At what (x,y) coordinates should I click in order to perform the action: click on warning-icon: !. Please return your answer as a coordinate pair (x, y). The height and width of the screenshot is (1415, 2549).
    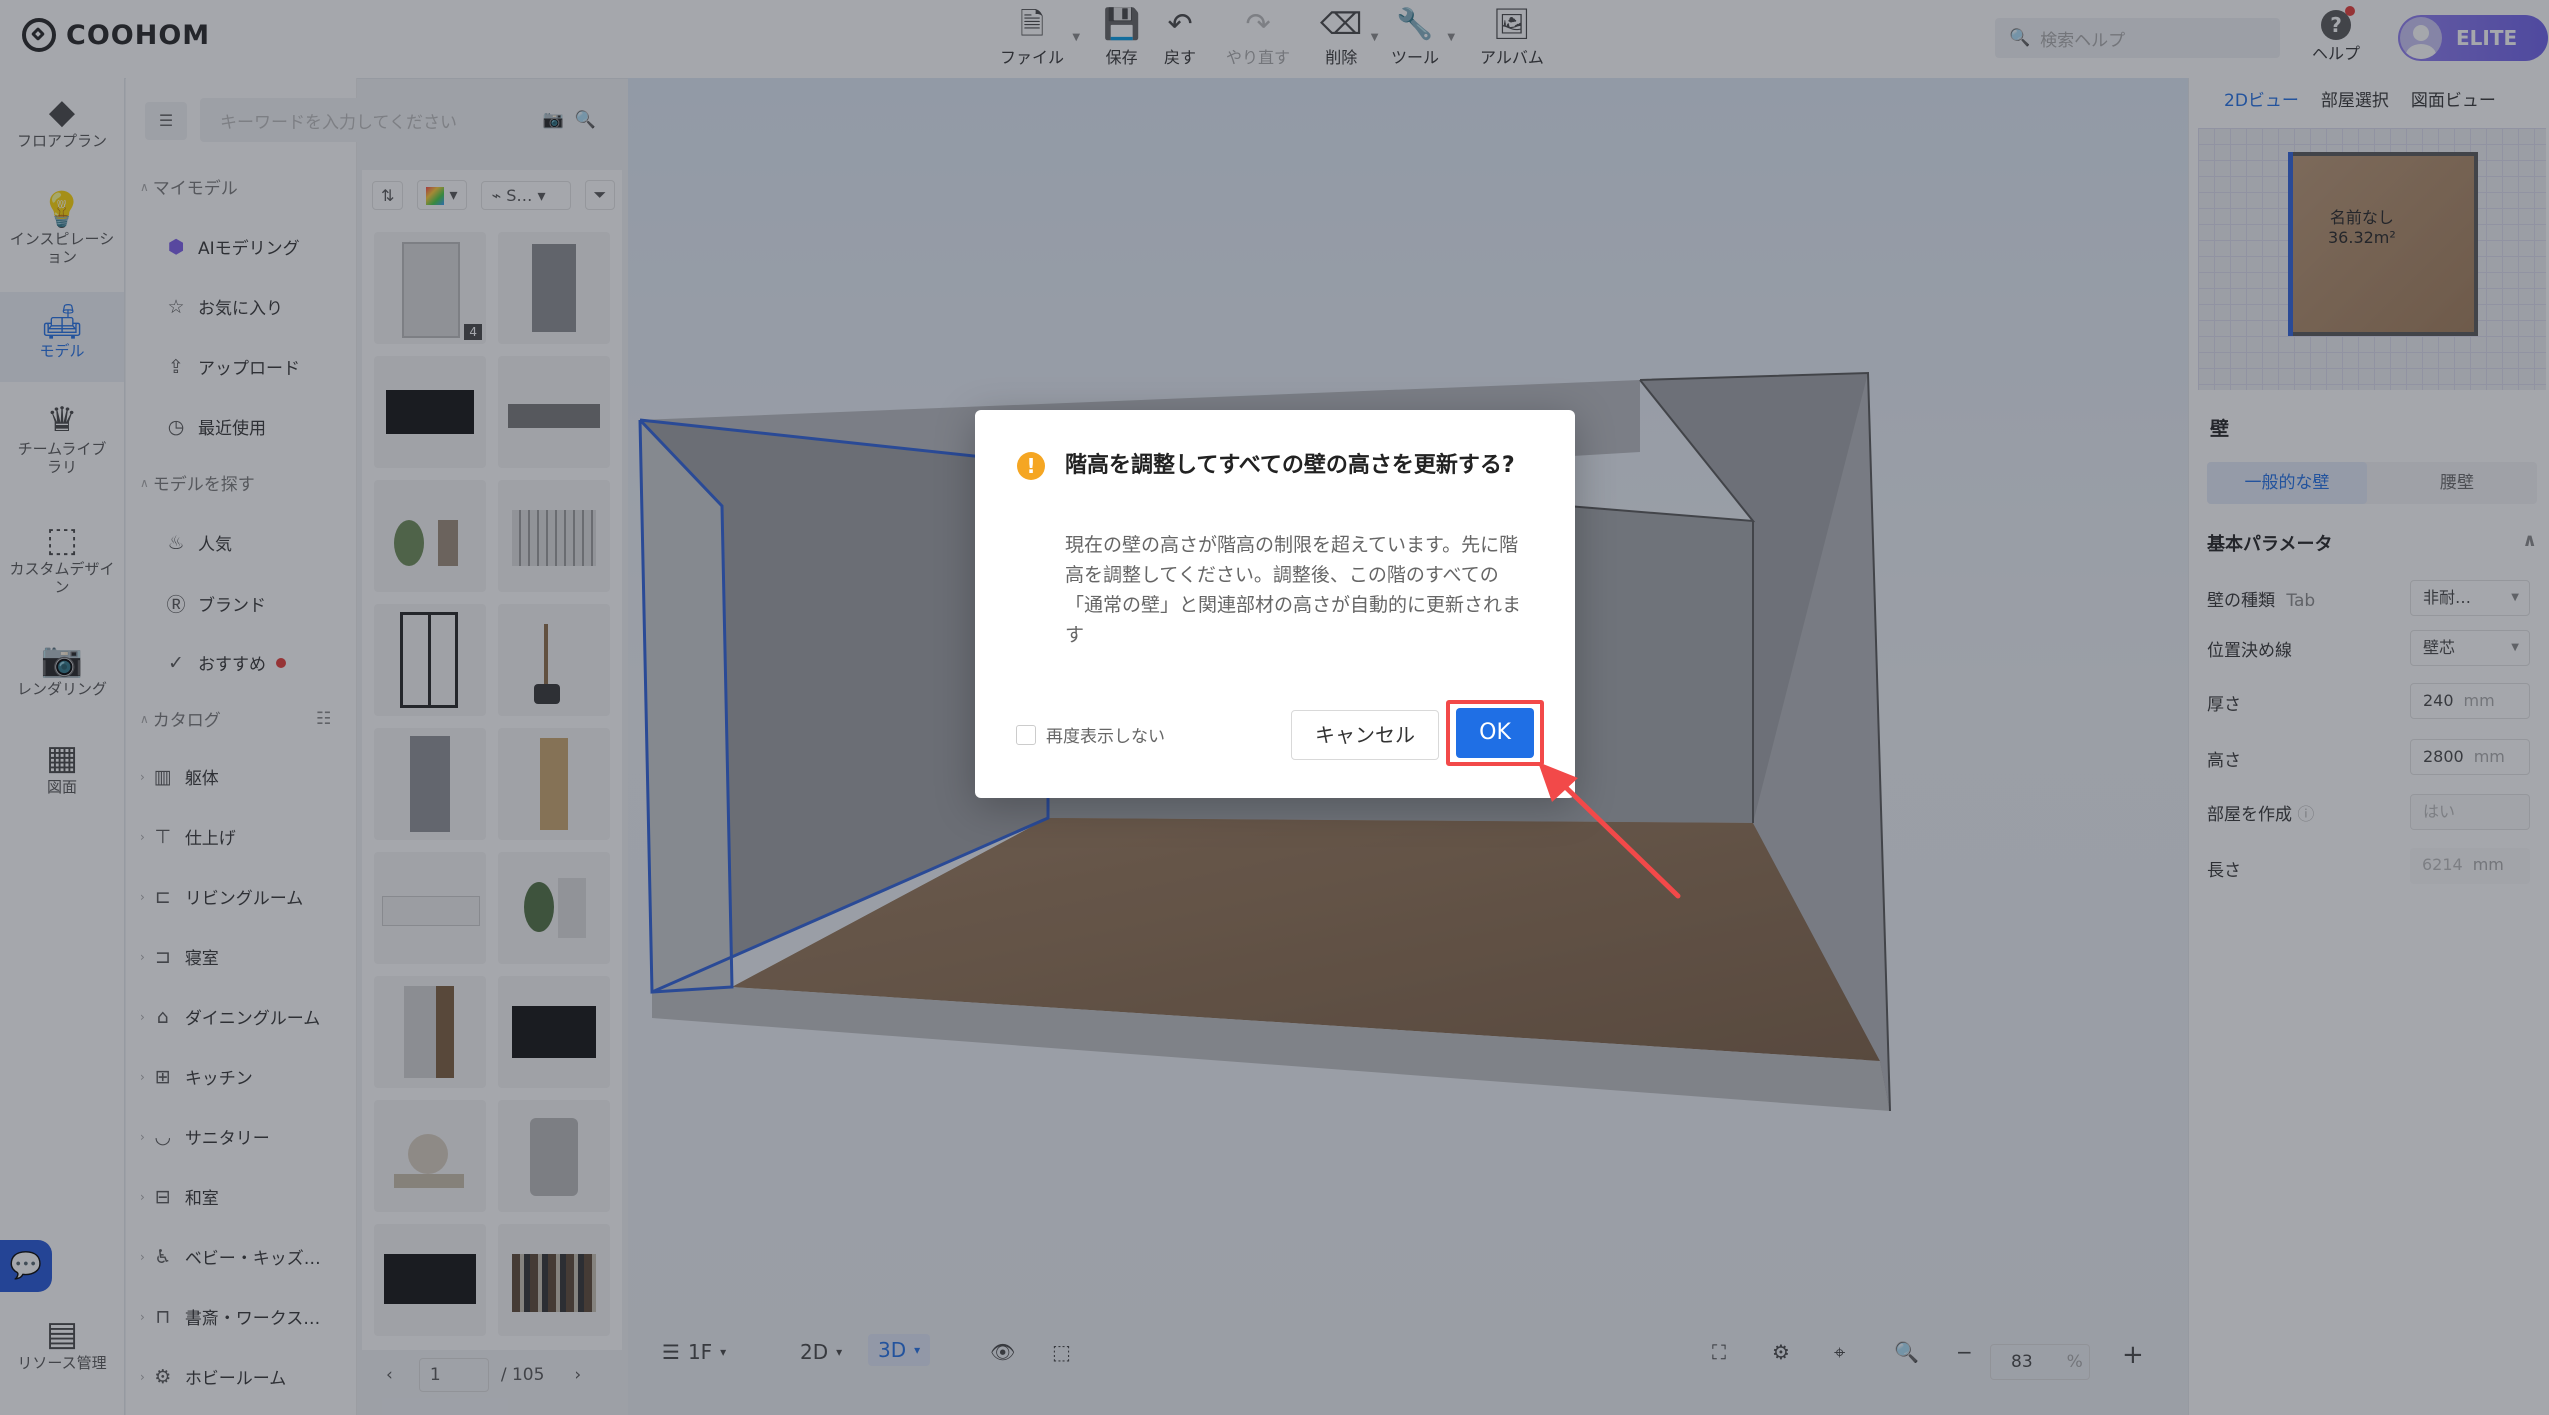
    Looking at the image, I should click on (1031, 466).